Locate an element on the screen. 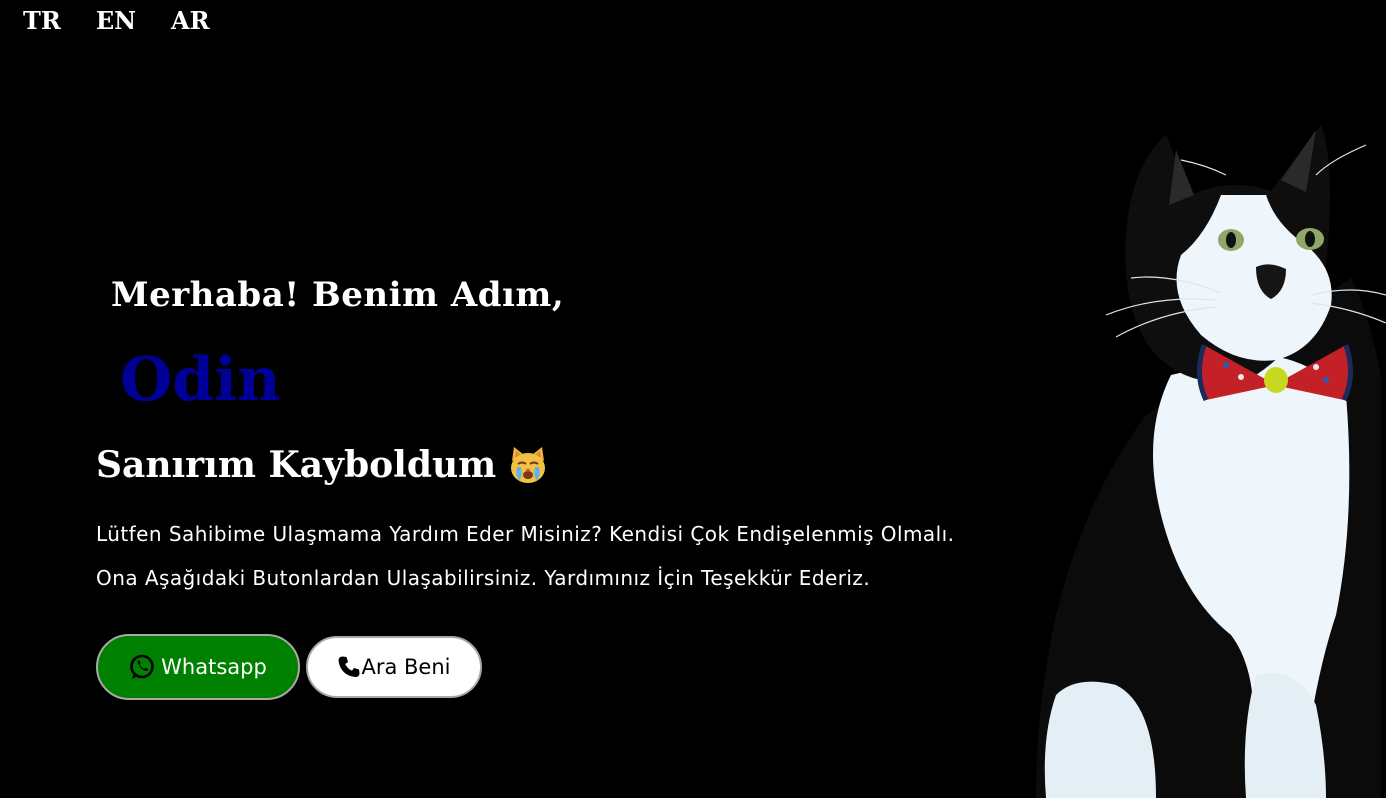 This screenshot has width=1386, height=798. lost-heading: Sanırım Kayboldum is located at coordinates (322, 465).